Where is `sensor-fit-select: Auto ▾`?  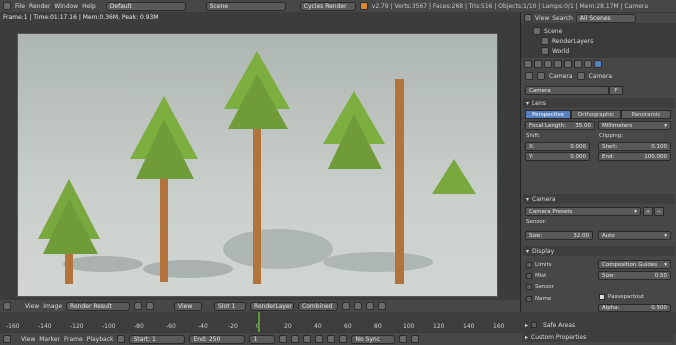
sensor-fit-select: Auto ▾ is located at coordinates (634, 235).